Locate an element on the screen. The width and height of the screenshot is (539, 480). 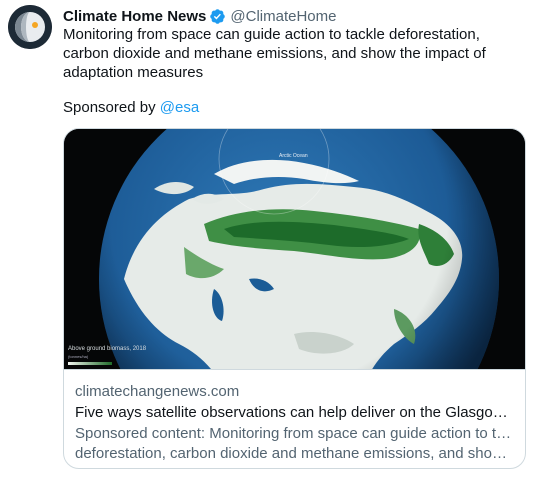
climate-home-logo-icon is located at coordinates (30, 27).